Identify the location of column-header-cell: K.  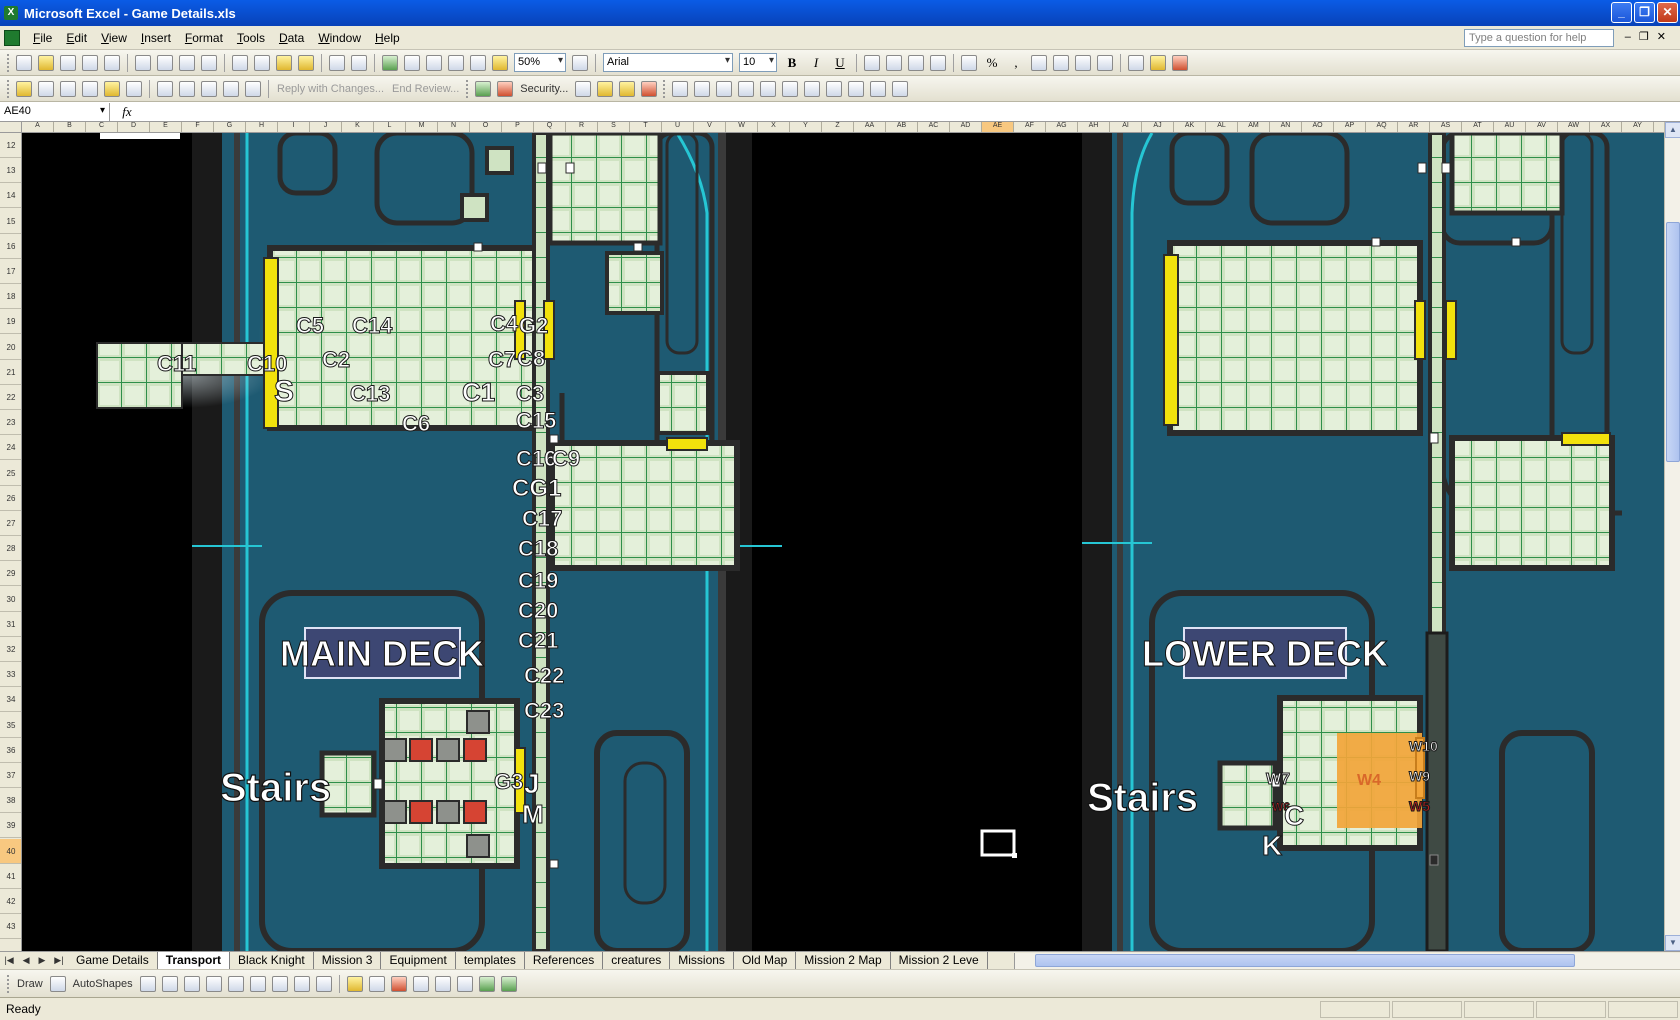
(358, 127).